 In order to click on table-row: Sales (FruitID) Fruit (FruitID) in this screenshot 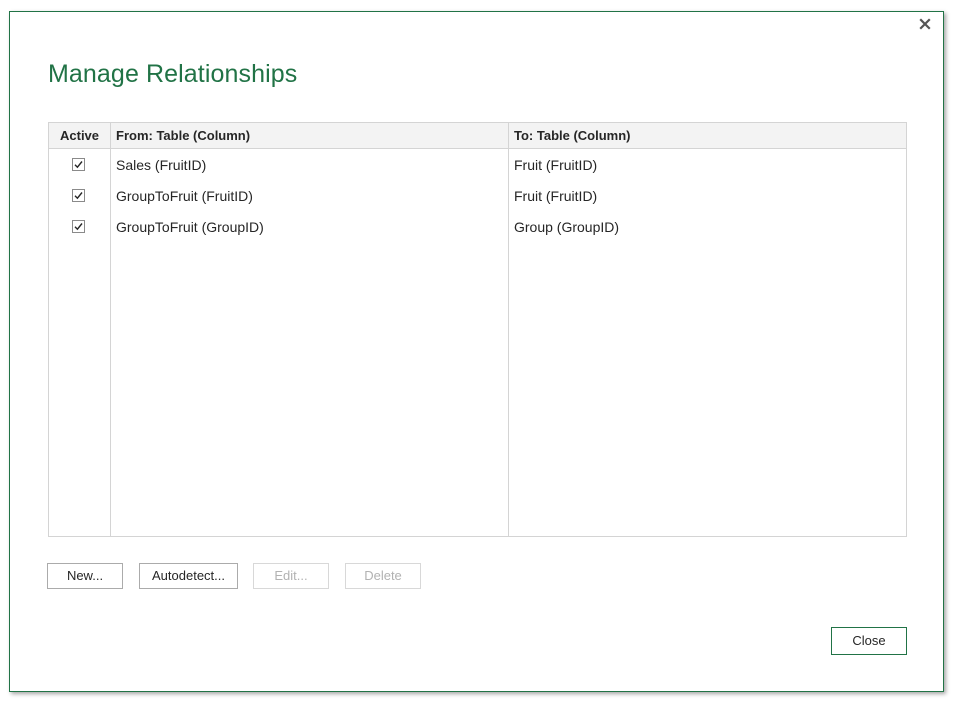, I will do `click(477, 165)`.